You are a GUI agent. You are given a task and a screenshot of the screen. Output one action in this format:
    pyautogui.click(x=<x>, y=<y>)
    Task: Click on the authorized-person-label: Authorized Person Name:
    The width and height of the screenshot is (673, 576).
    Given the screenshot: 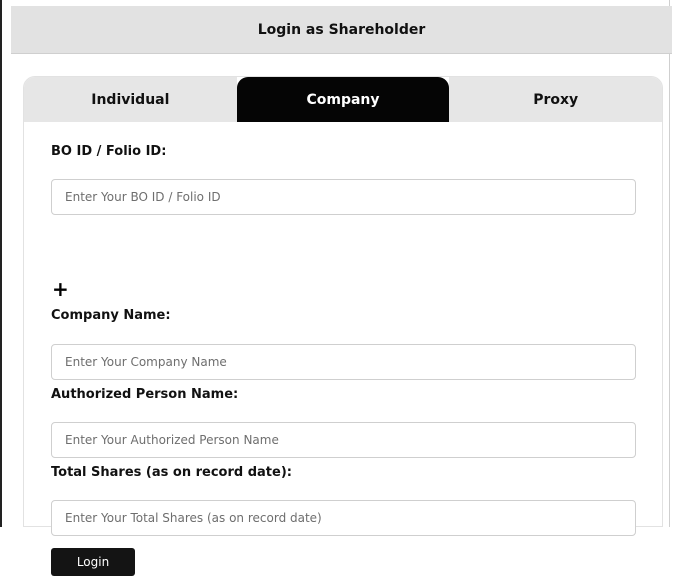 What is the action you would take?
    pyautogui.click(x=145, y=394)
    